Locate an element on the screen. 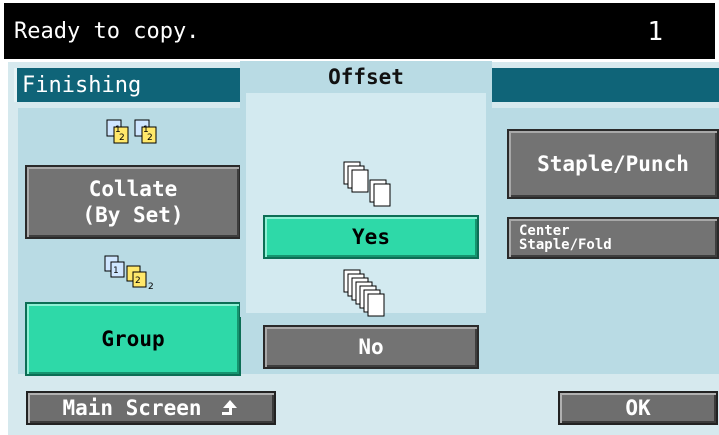 The height and width of the screenshot is (435, 719). svg-text: 1 is located at coordinates (116, 271).